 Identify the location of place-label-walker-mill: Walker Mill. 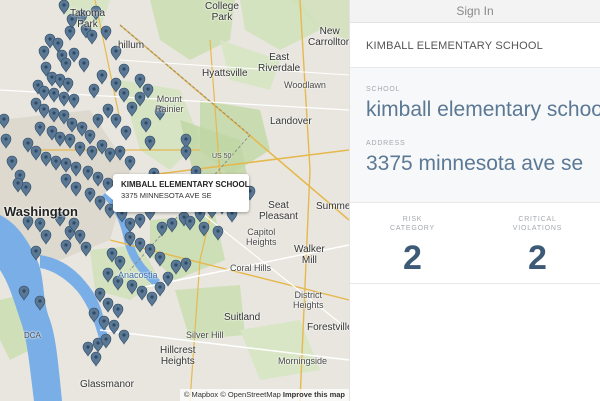
(309, 255).